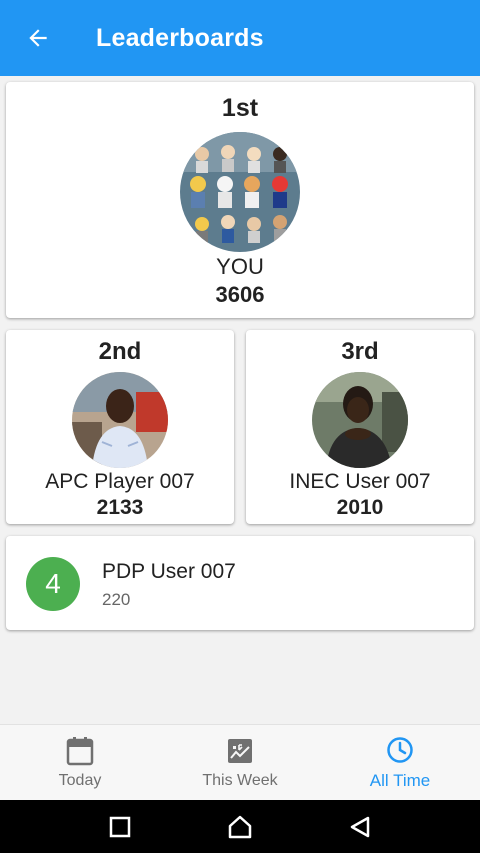 The image size is (480, 853). I want to click on tab-today: Today, so click(80, 762).